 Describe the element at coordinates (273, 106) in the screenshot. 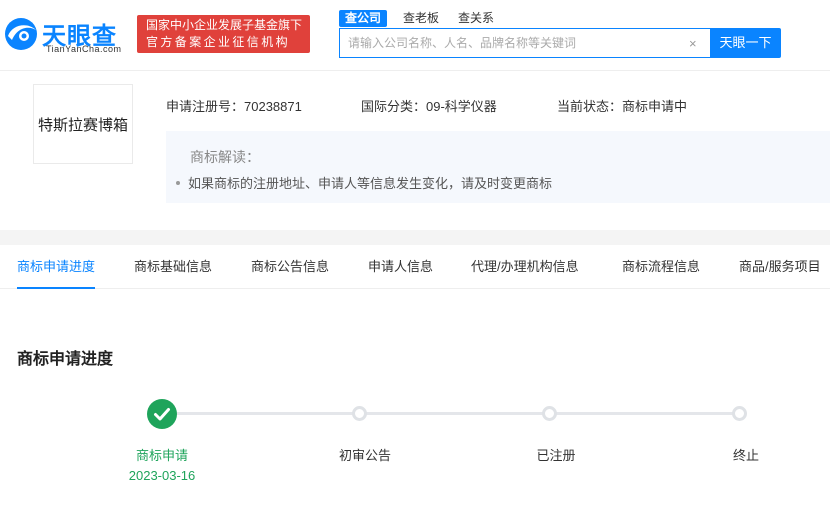

I see `registration-number-value: 70238871` at that location.